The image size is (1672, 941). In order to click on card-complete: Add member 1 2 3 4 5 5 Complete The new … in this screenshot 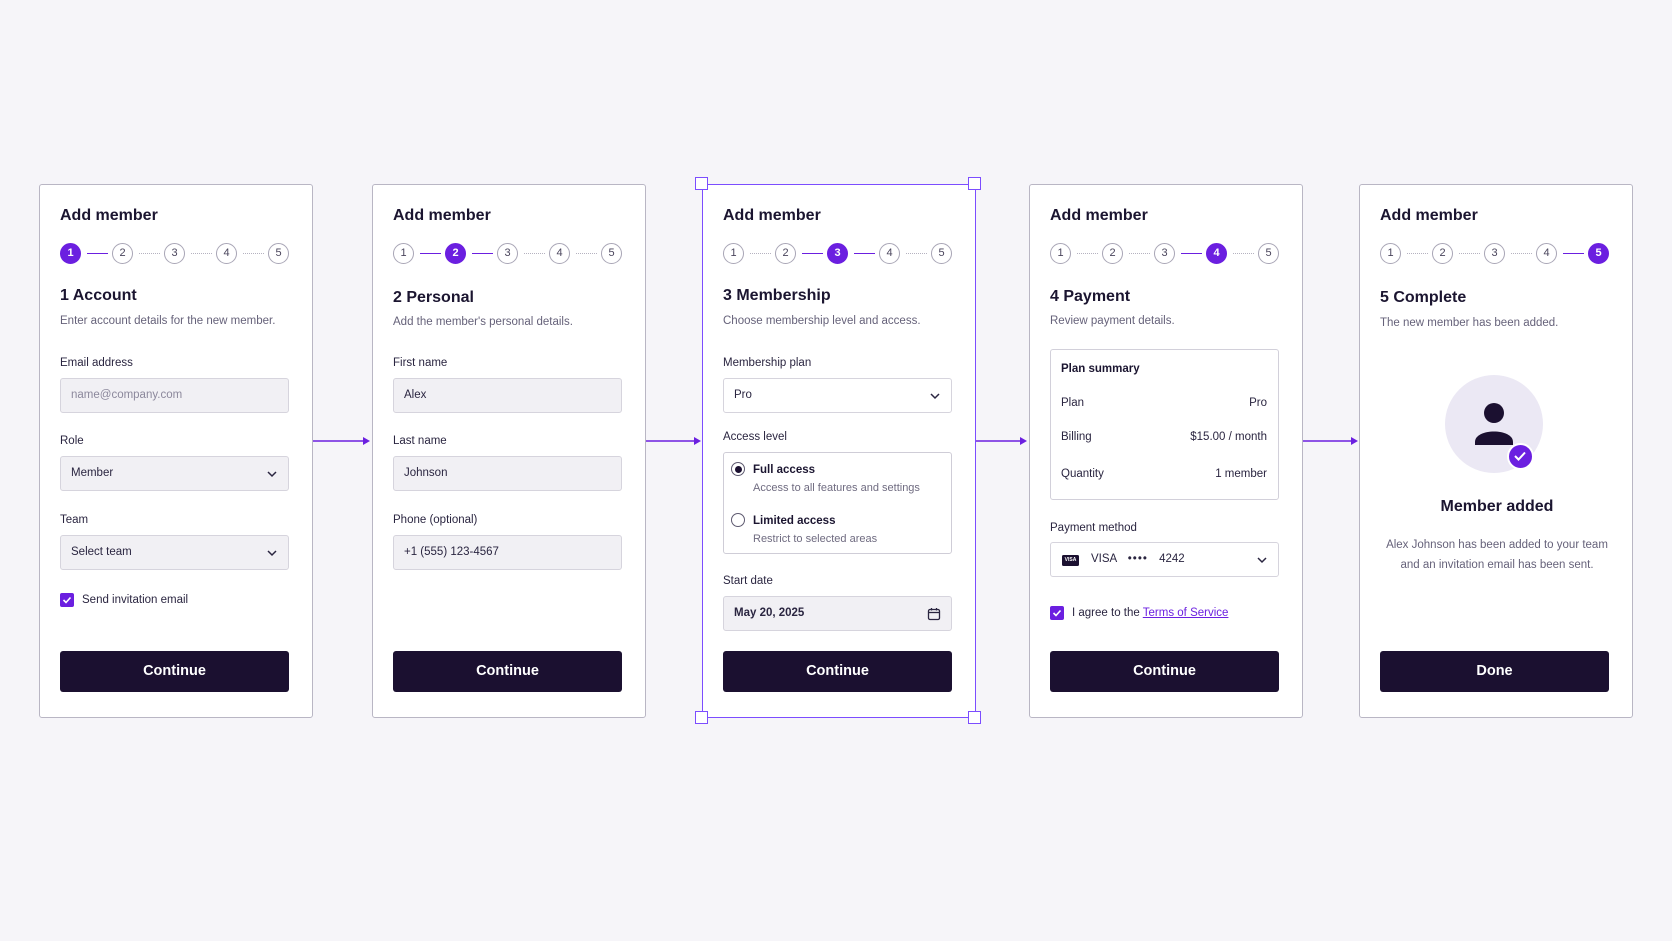, I will do `click(1496, 451)`.